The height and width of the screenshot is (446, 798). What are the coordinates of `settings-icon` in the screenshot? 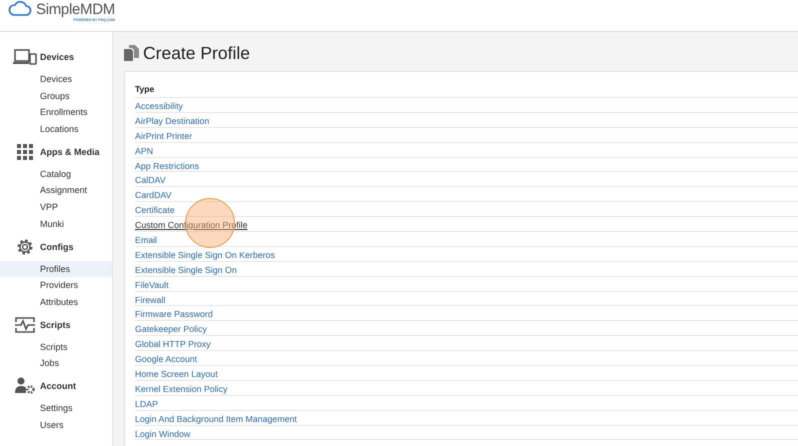 It's located at (25, 247).